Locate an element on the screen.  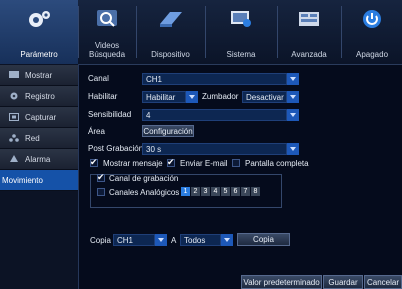
panel-icon is located at coordinates (309, 19).